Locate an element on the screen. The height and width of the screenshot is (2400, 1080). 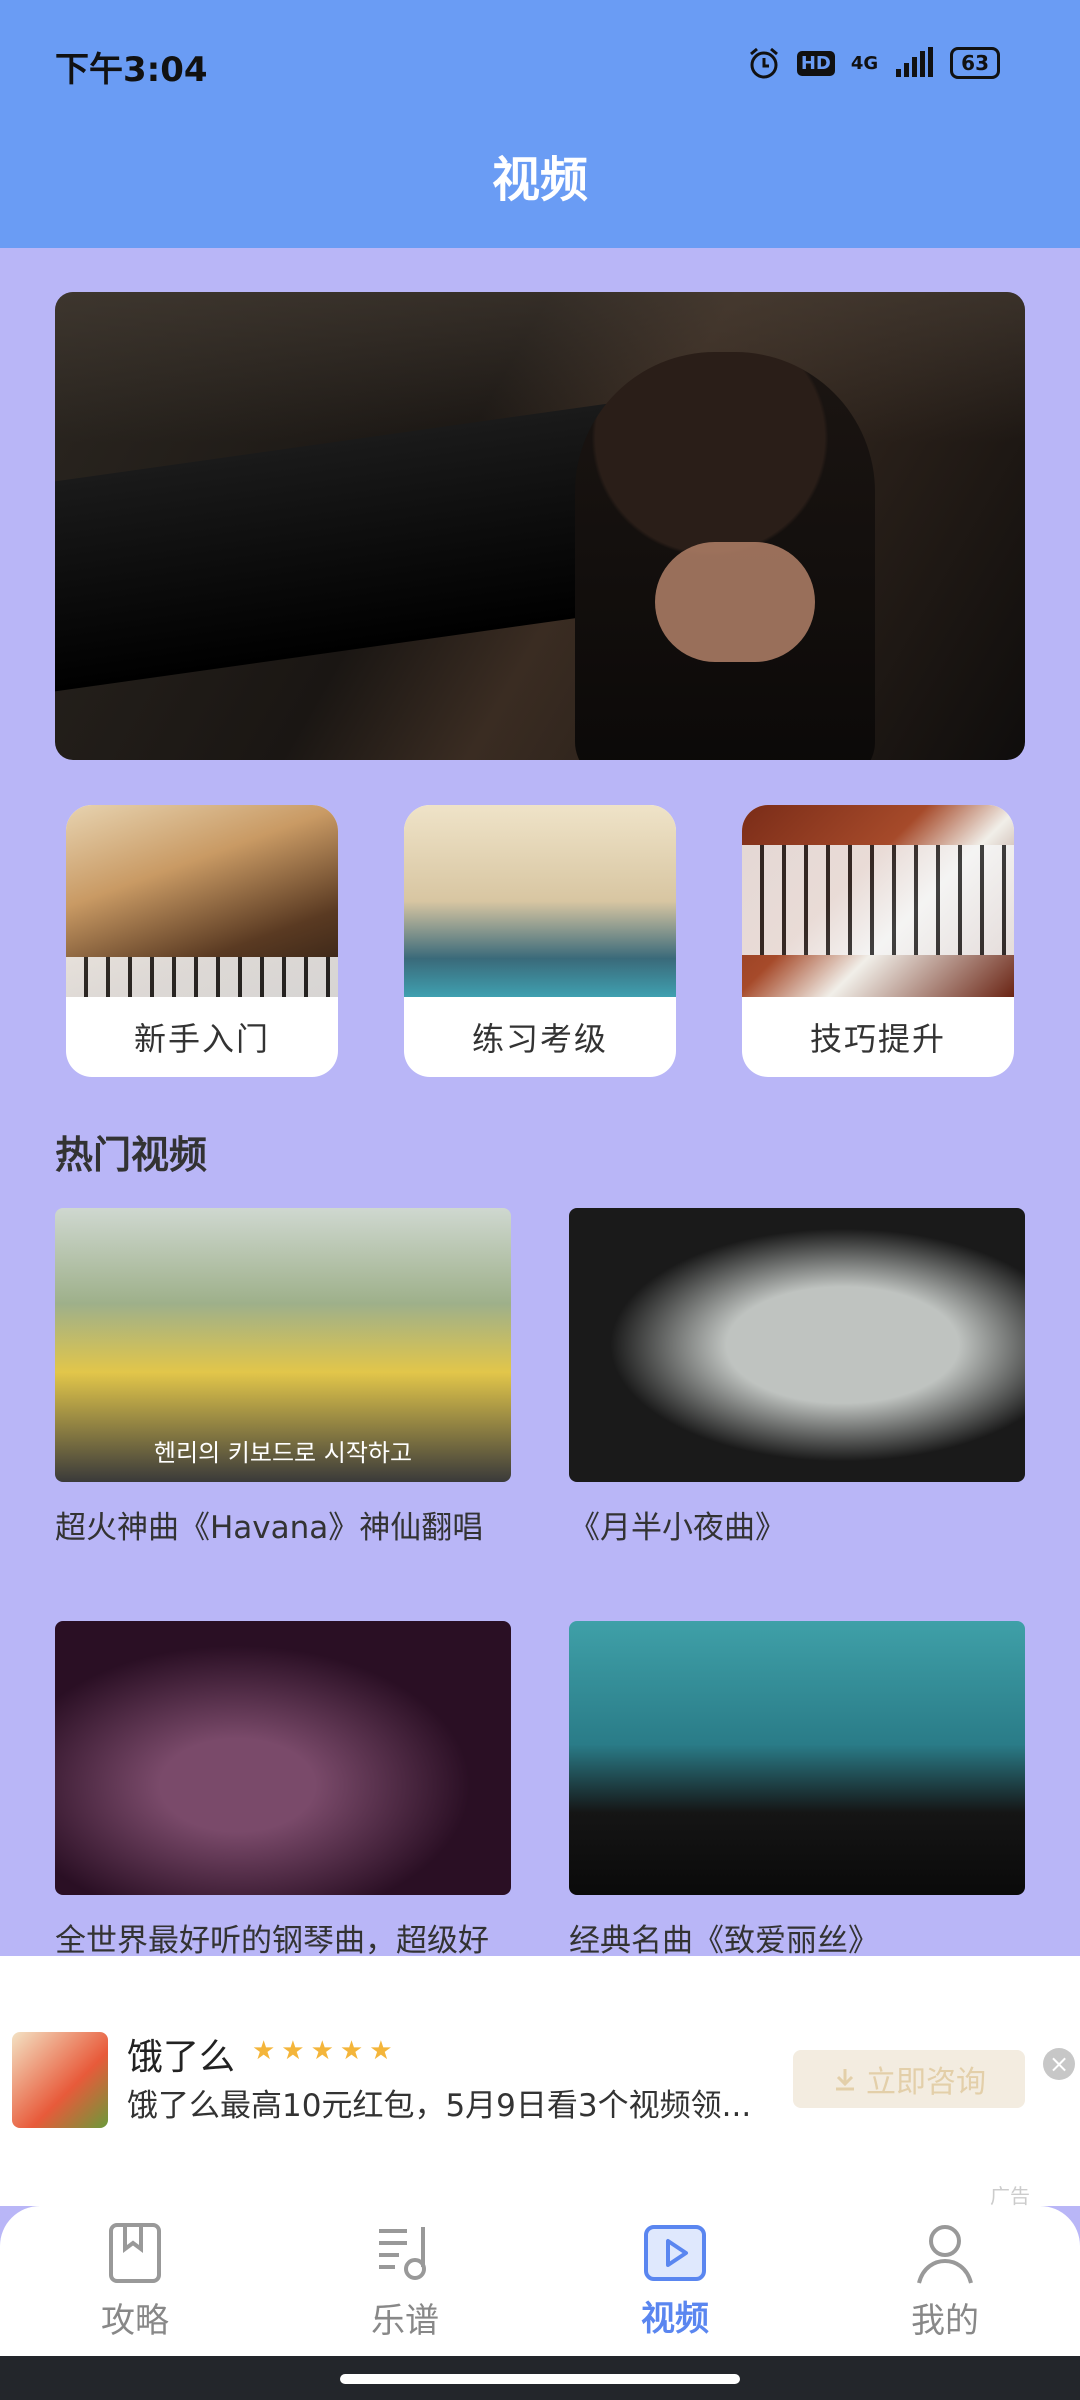
ad-title: 饿了么 is located at coordinates (181, 2057).